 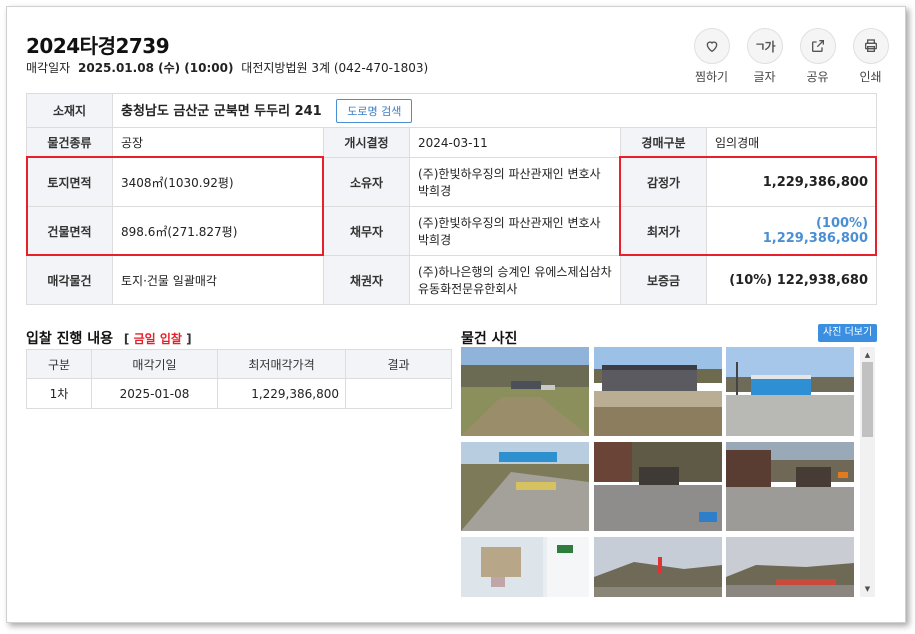 I want to click on minimum-price-label: 최저가, so click(x=663, y=231).